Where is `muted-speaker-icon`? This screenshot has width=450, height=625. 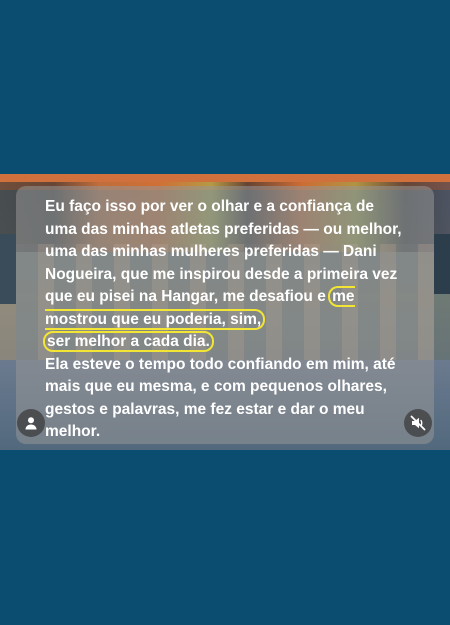 muted-speaker-icon is located at coordinates (418, 423).